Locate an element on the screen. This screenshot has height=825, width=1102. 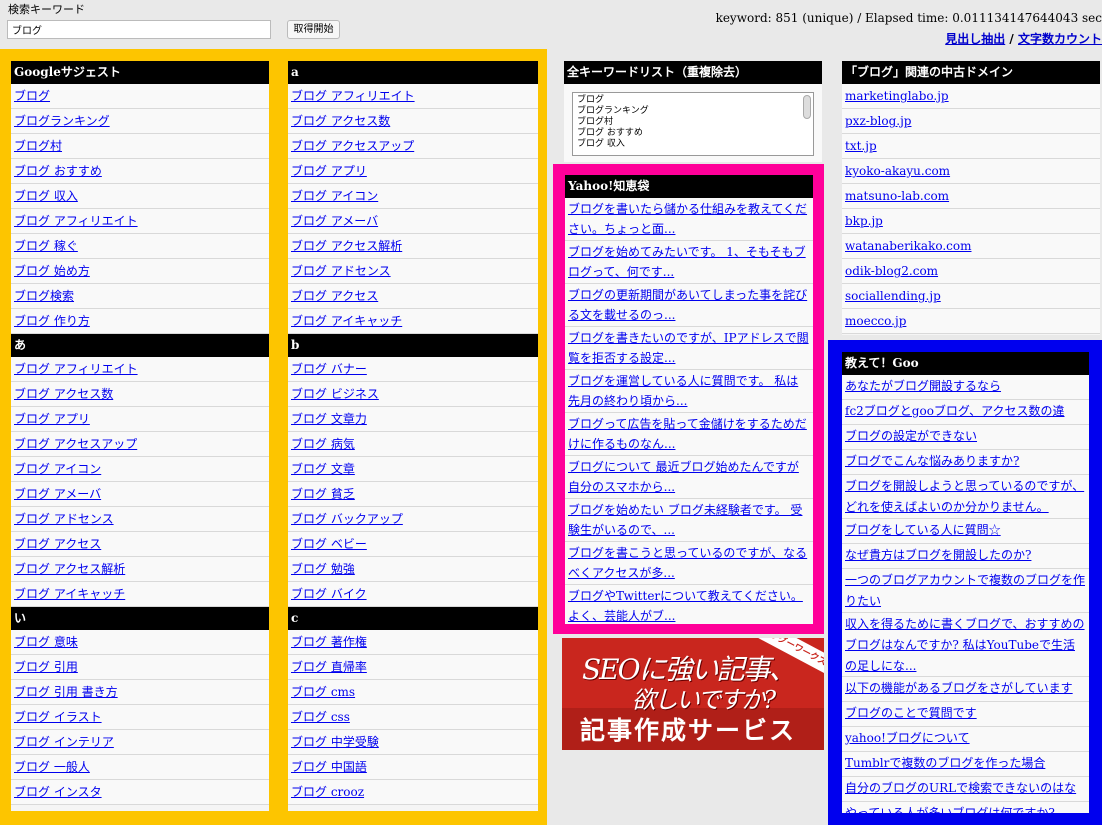
goo-question-link: yahoo!ブログについて is located at coordinates (907, 738).